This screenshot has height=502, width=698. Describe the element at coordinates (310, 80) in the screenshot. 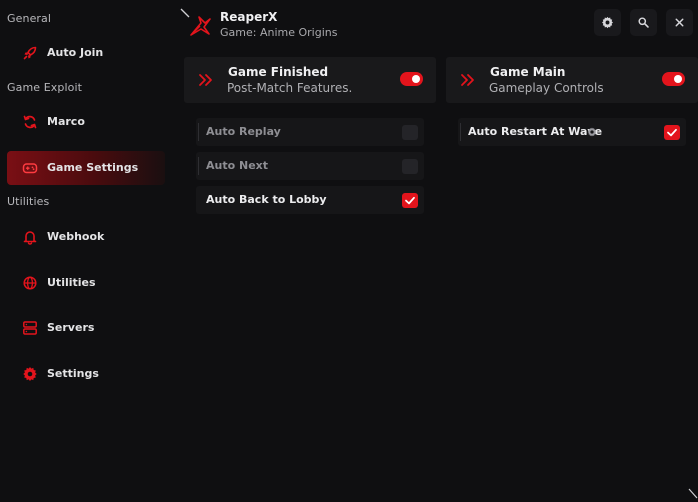

I see `panel-game-finished-header: Game Finished Post-Match Features.` at that location.